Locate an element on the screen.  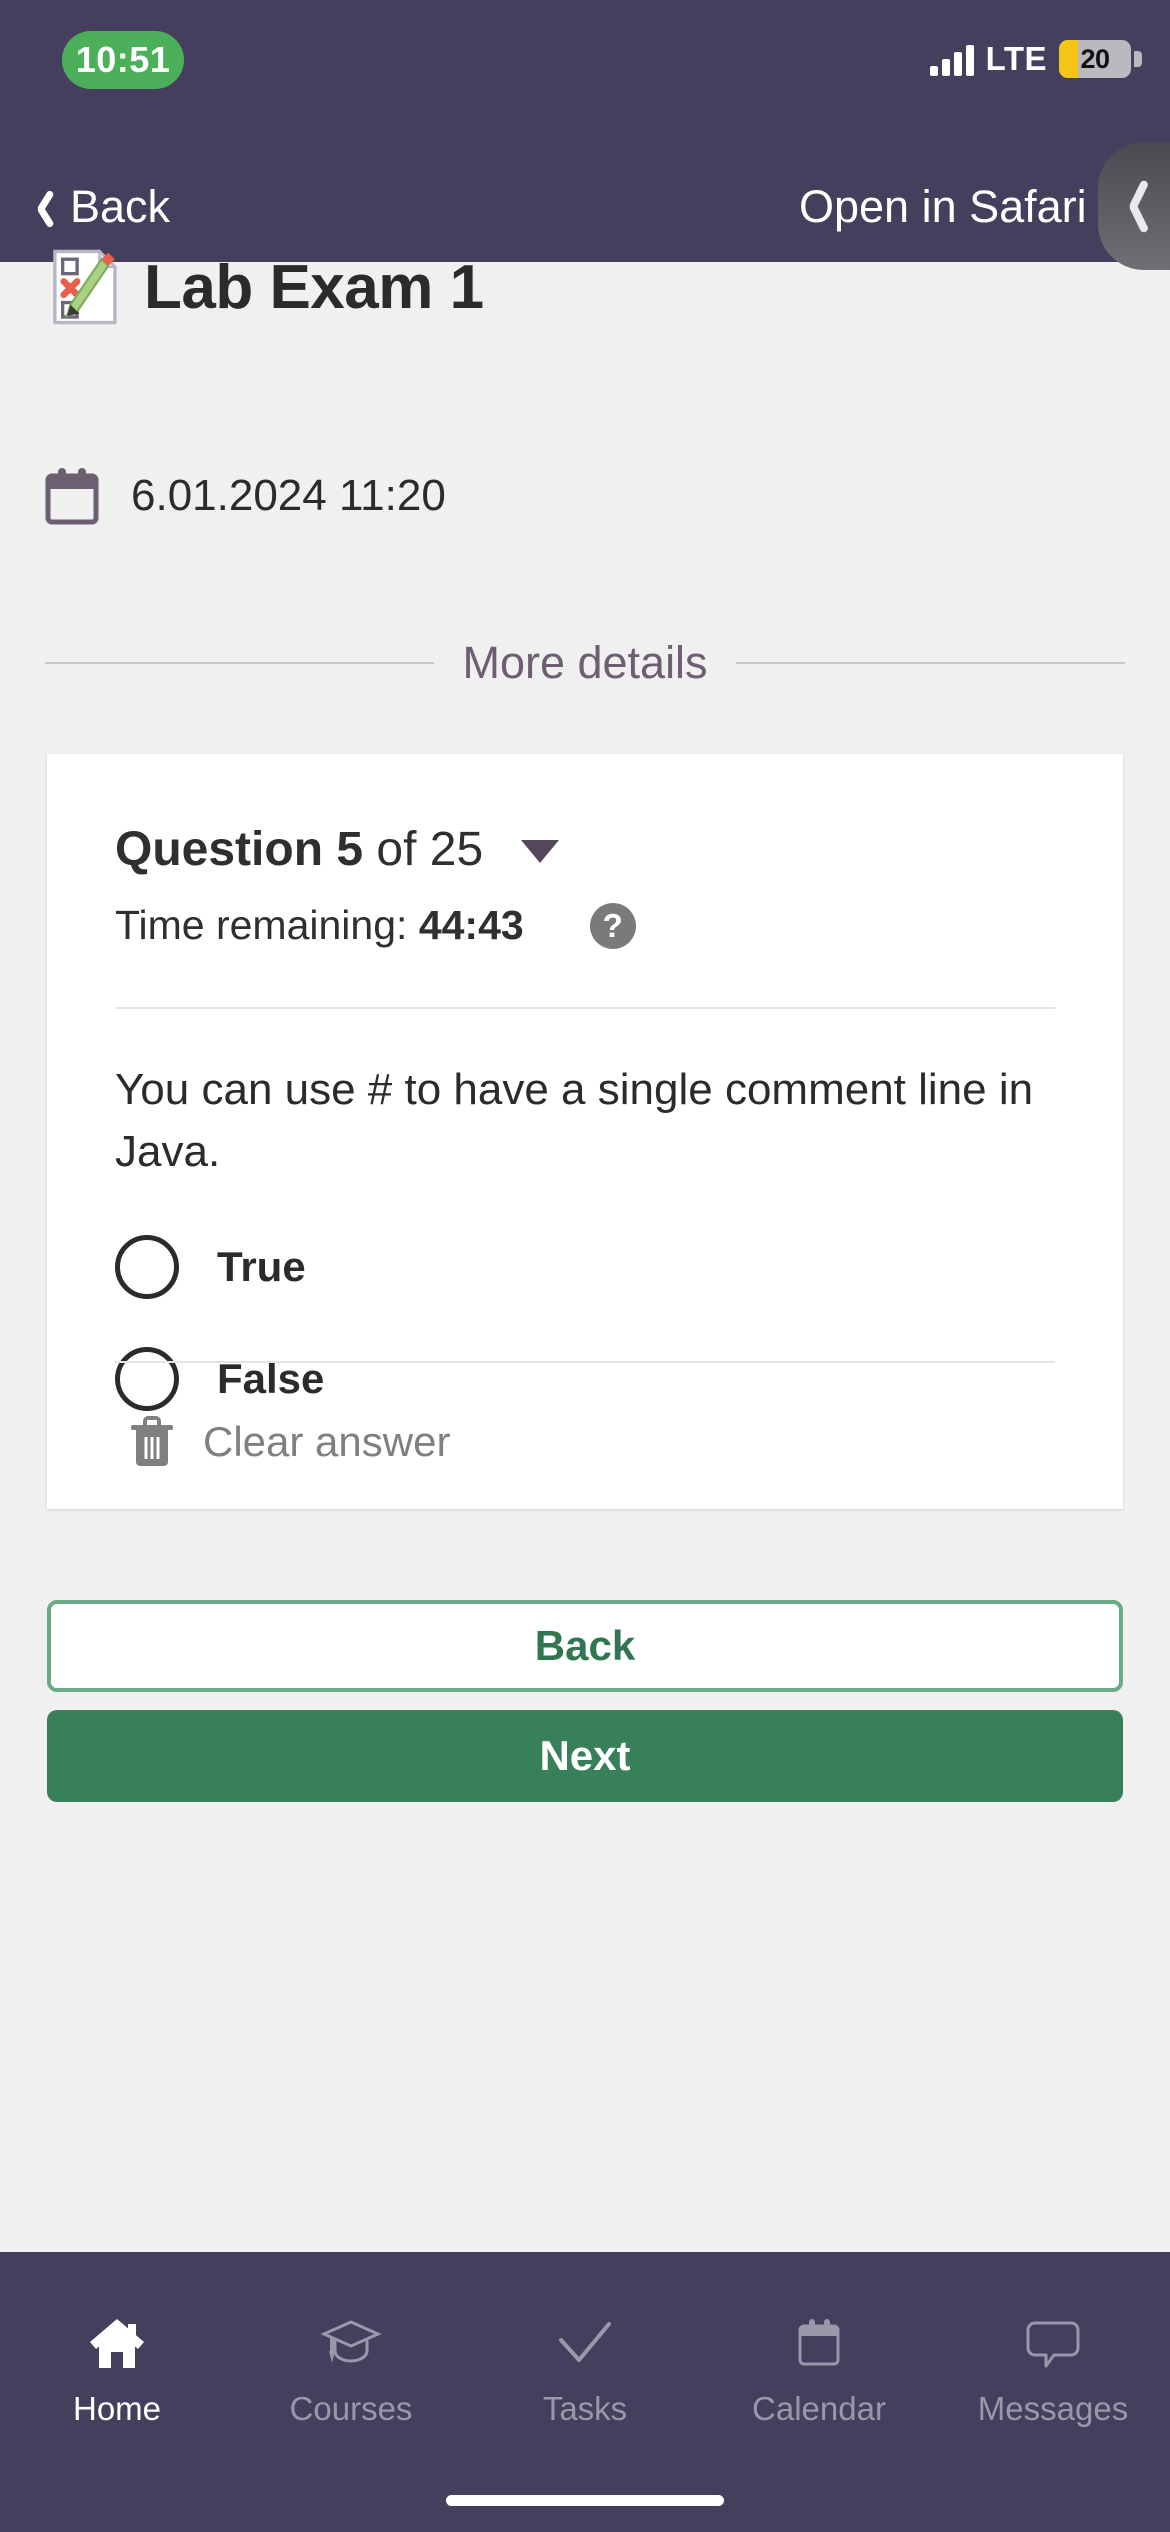
card-divider-top is located at coordinates (585, 1008).